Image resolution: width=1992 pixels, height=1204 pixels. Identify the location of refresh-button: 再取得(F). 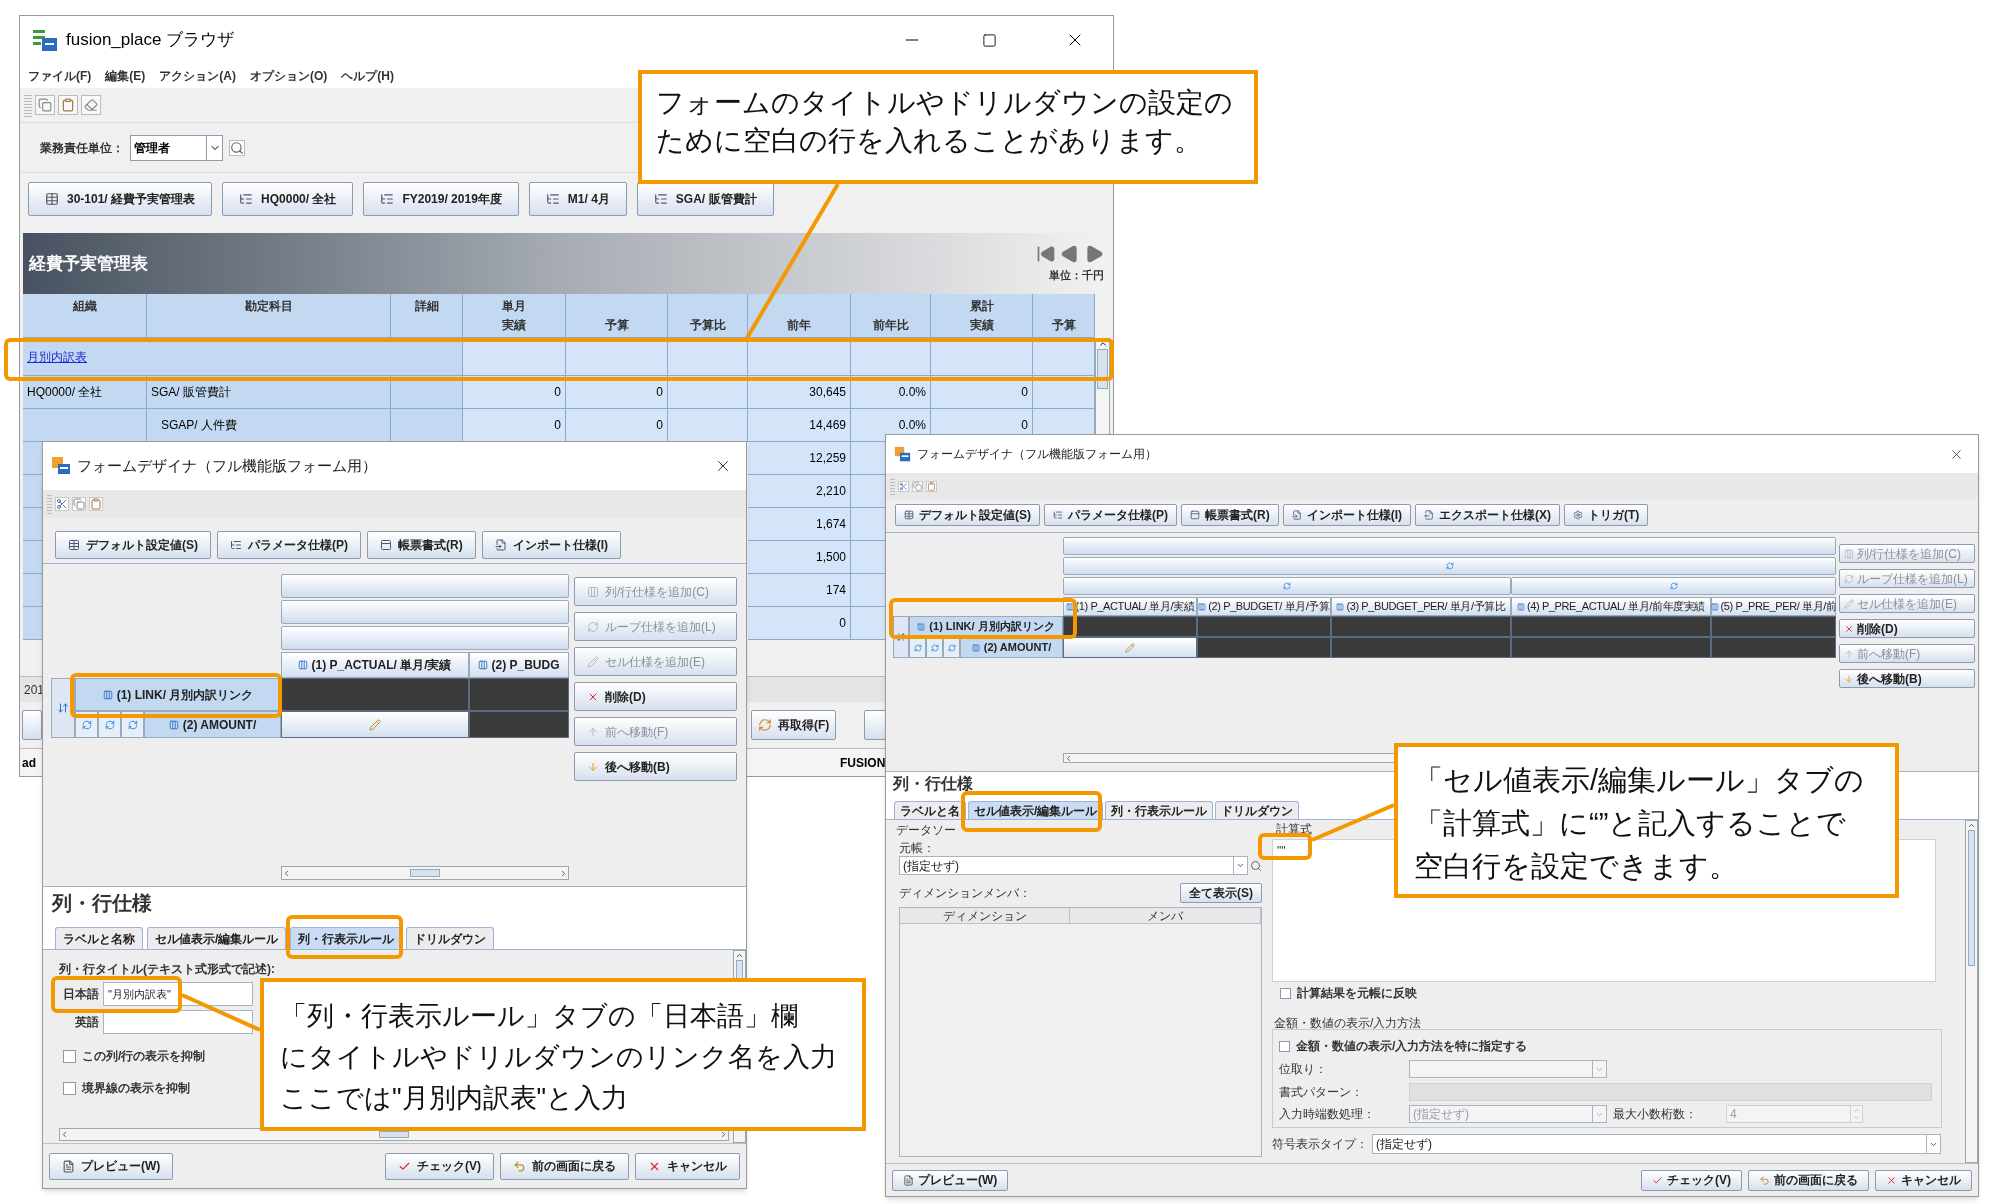
(794, 725).